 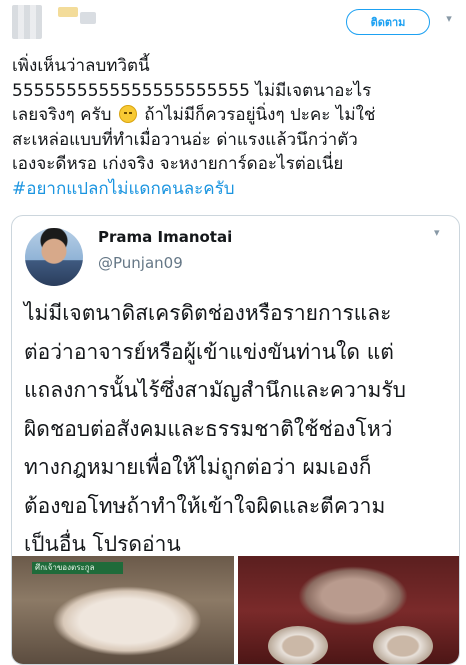 I want to click on quoted-text-line: ผิดชอบต่อสังคมและธรรมชาติใช้ช่องโหว่, so click(x=208, y=428).